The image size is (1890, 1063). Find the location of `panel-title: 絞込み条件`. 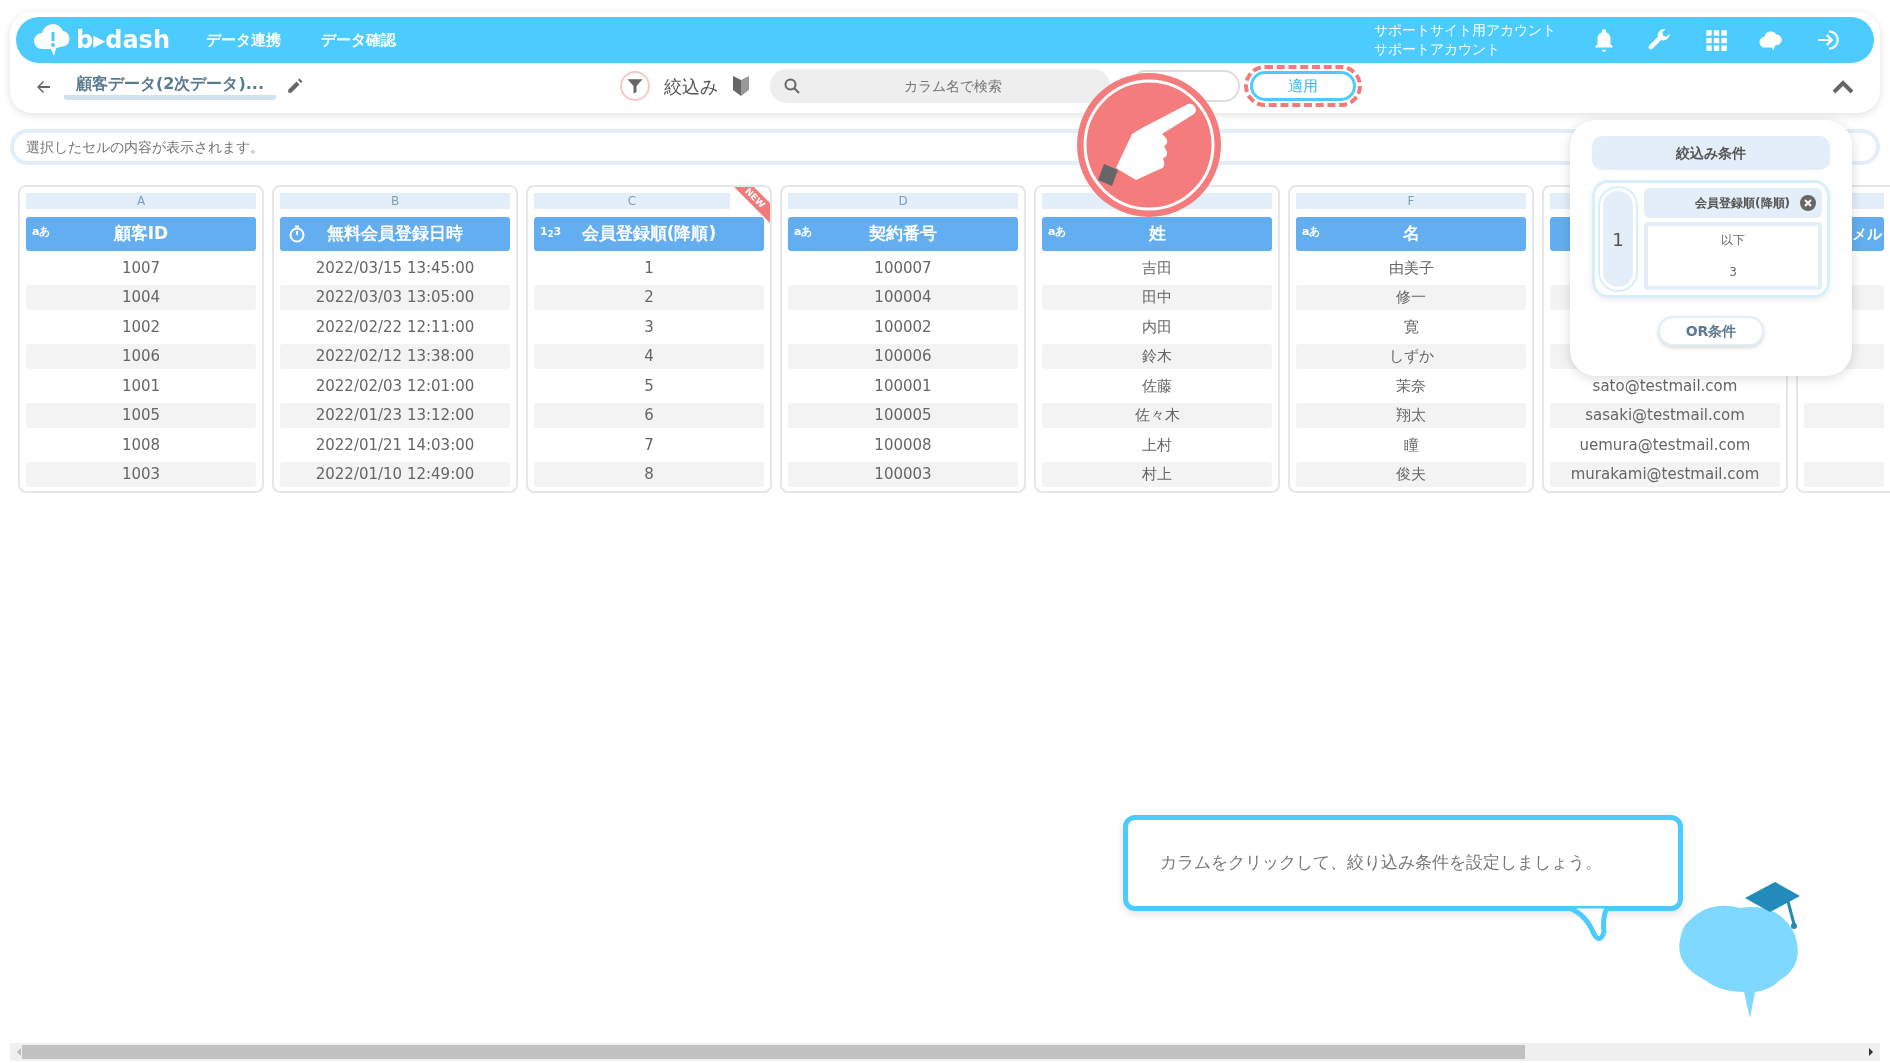

panel-title: 絞込み条件 is located at coordinates (1711, 153).